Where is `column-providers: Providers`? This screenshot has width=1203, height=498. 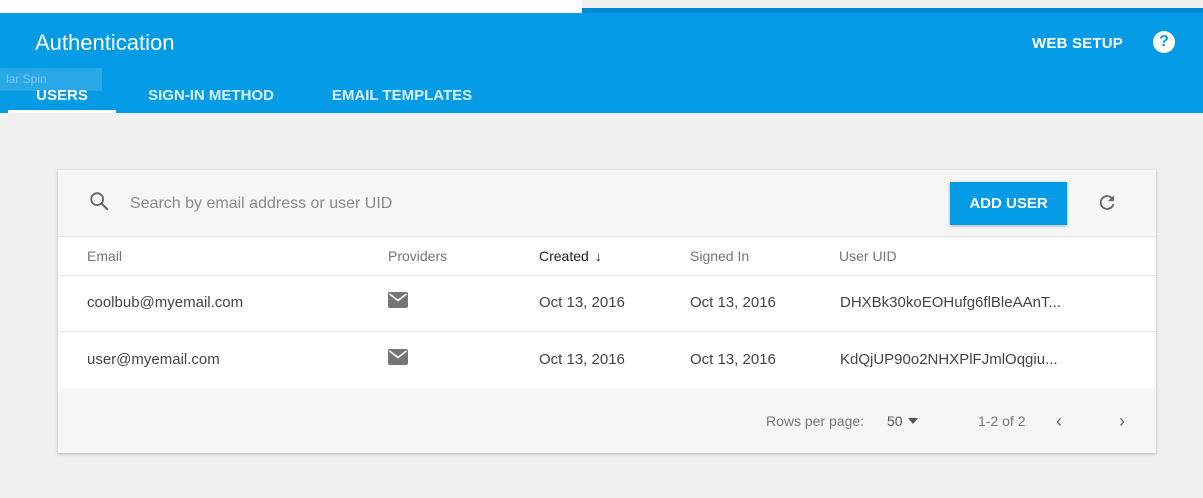 column-providers: Providers is located at coordinates (418, 256).